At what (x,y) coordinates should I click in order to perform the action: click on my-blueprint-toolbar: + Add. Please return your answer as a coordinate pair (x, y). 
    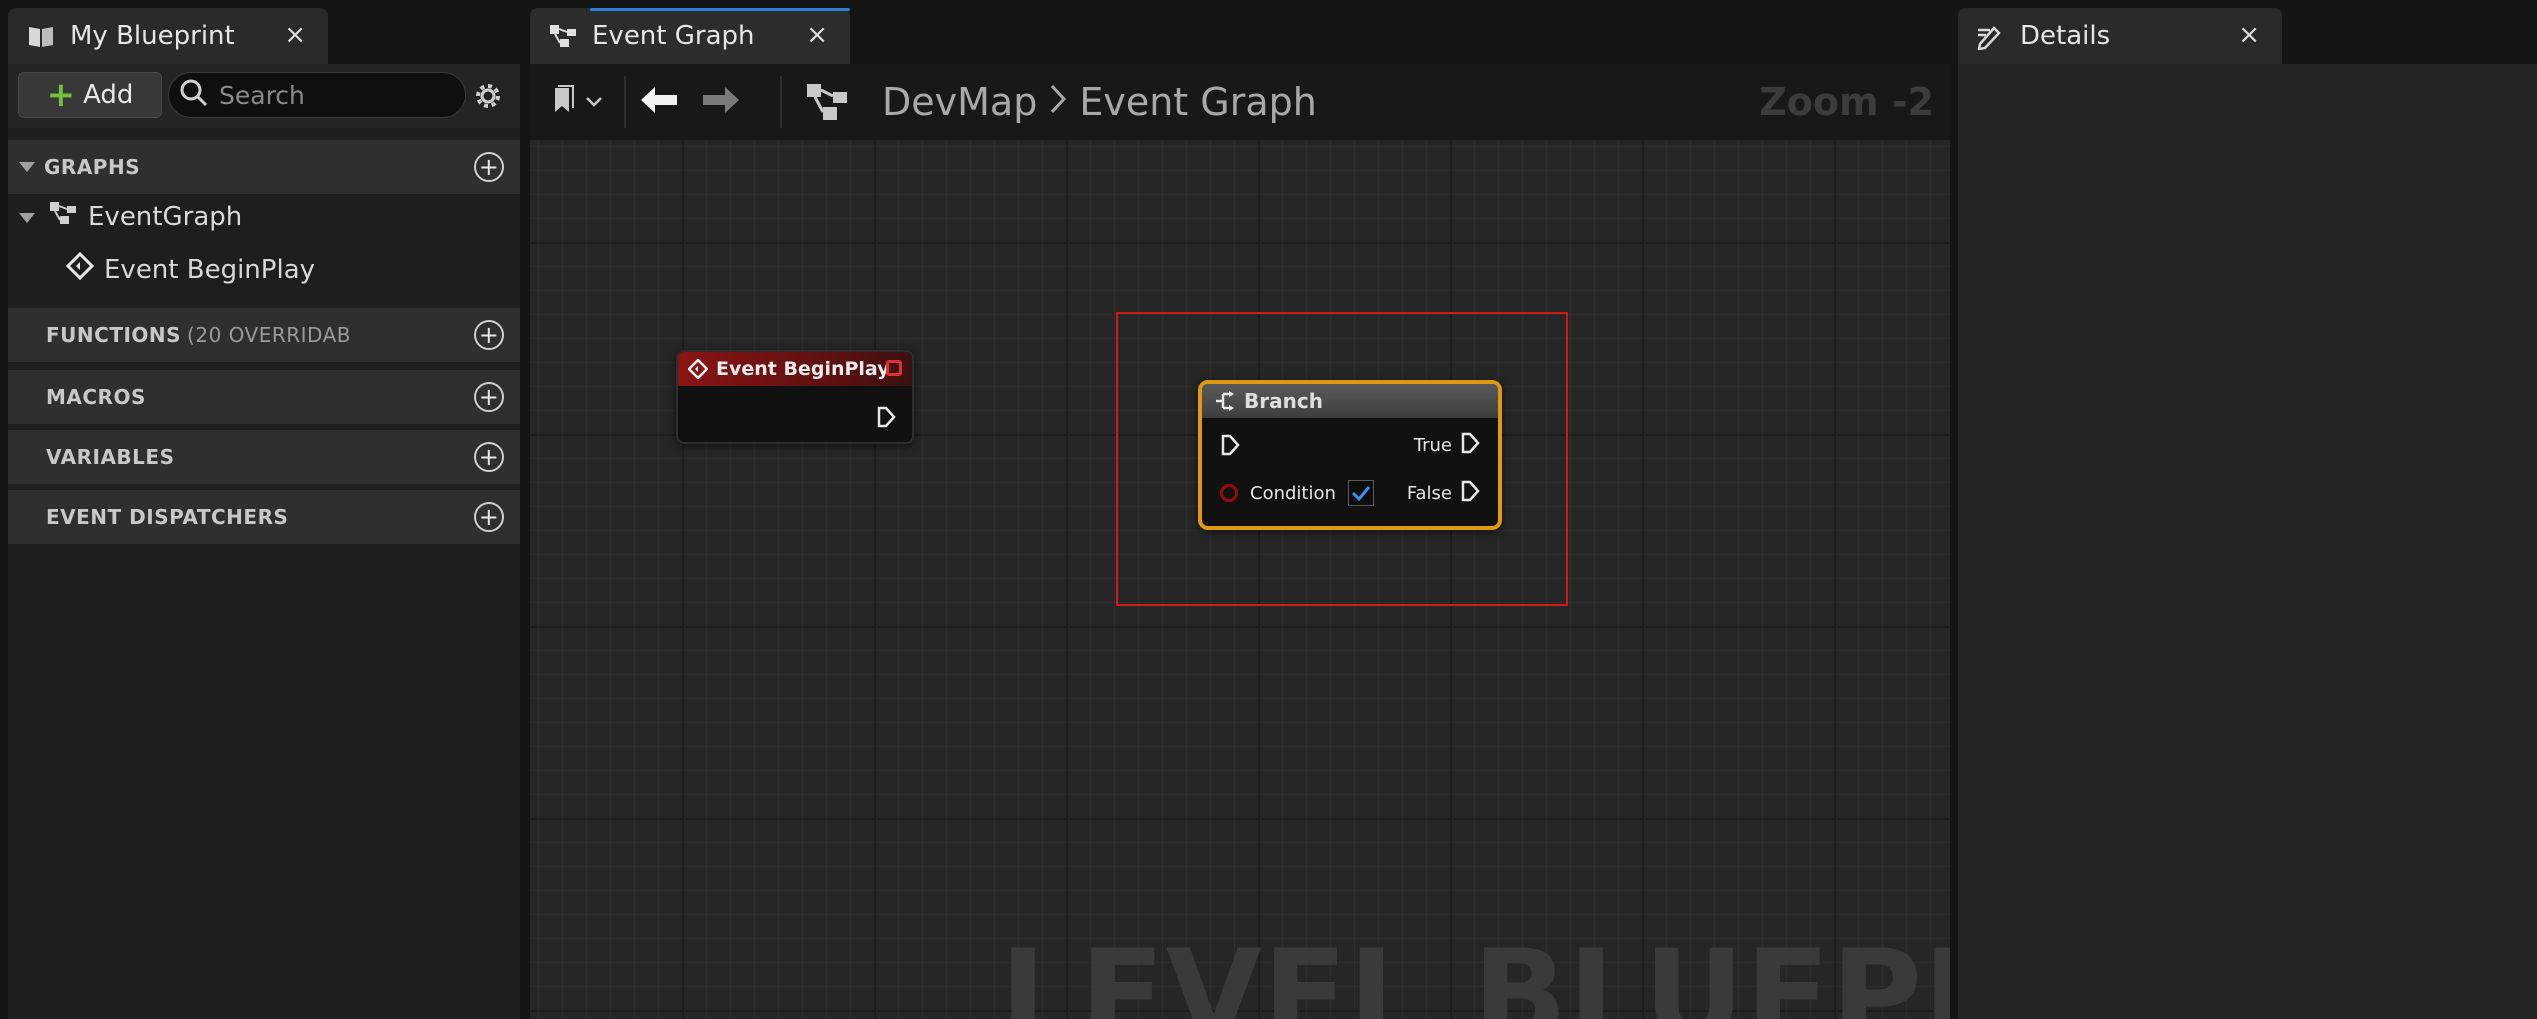
    Looking at the image, I should click on (264, 96).